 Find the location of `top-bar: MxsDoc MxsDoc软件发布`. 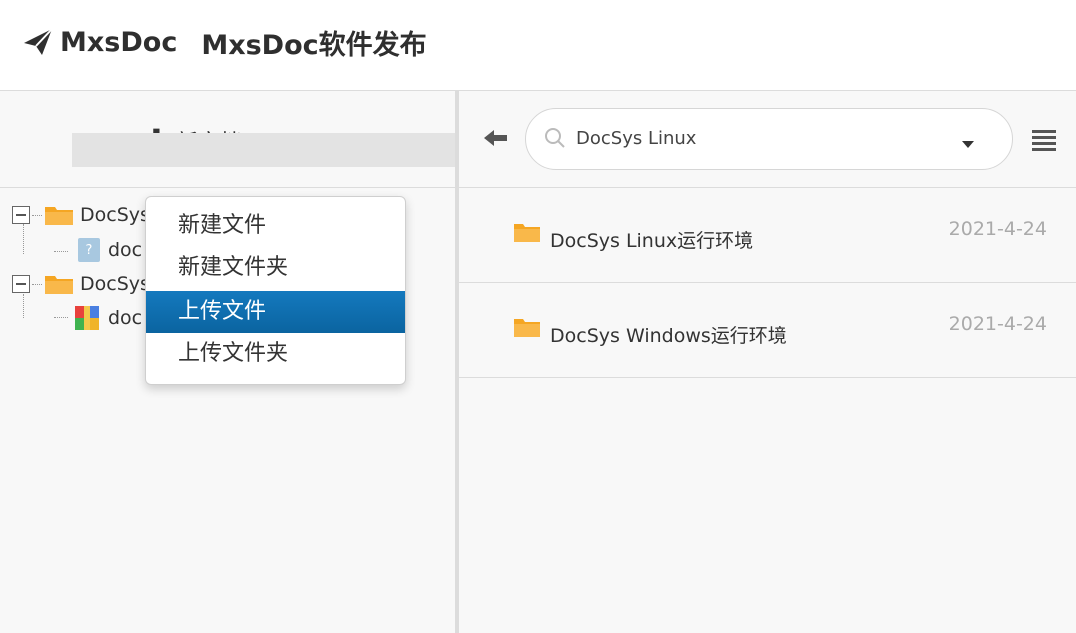

top-bar: MxsDoc MxsDoc软件发布 is located at coordinates (538, 45).